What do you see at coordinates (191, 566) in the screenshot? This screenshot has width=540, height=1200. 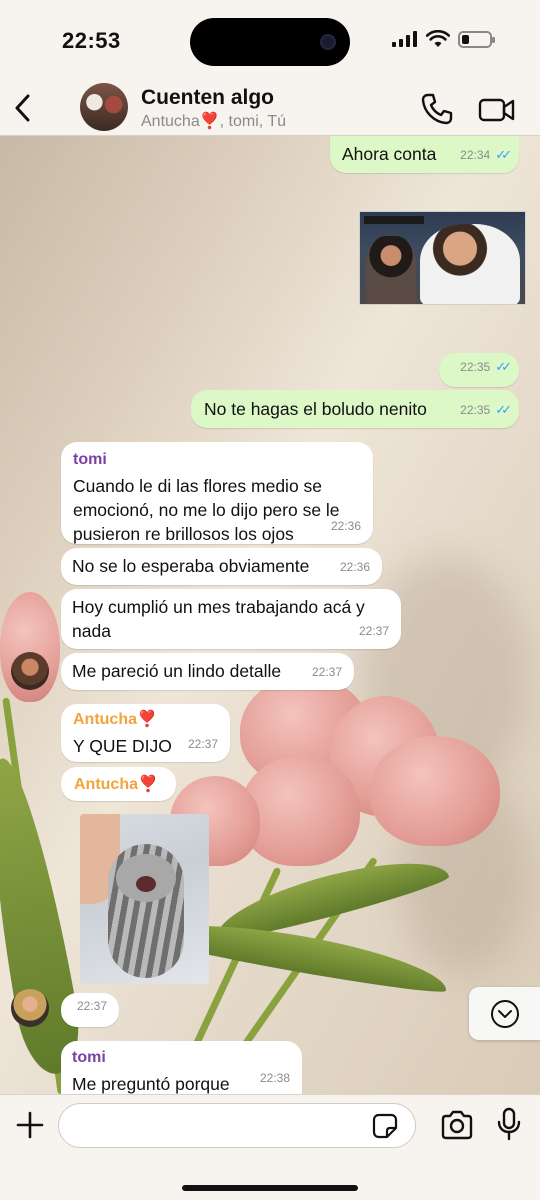 I see `message-text: No se lo esperaba obviamente` at bounding box center [191, 566].